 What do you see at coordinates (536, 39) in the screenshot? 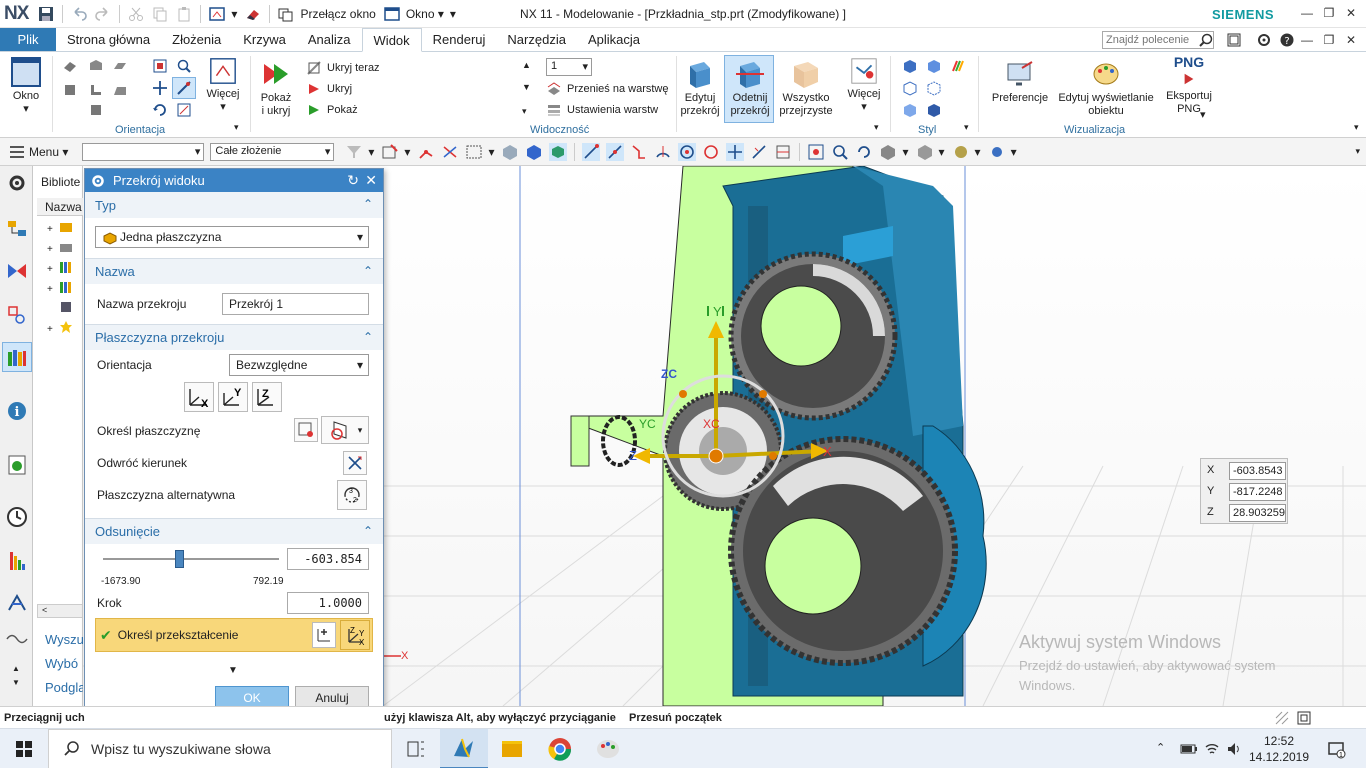
I see `tab-narzedzia: Narzędzia` at bounding box center [536, 39].